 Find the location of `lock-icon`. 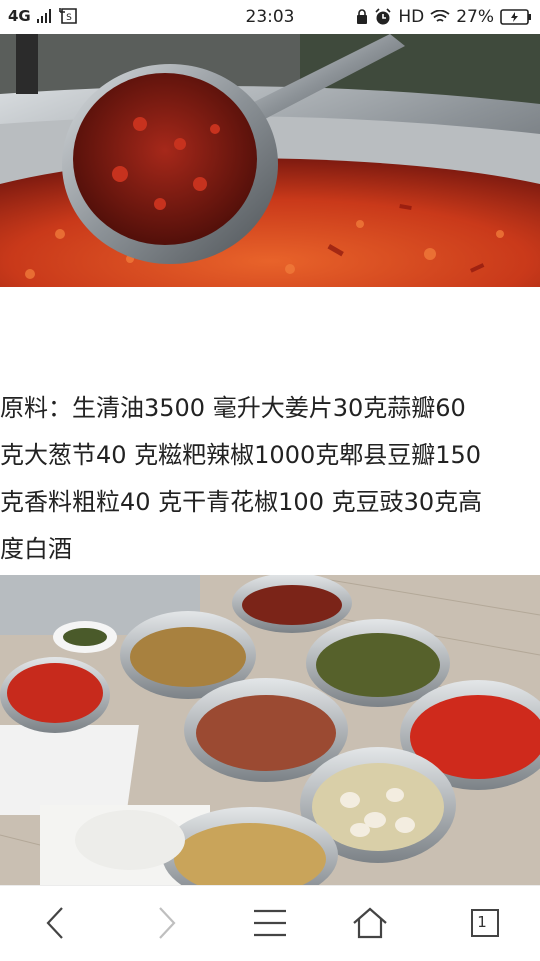

lock-icon is located at coordinates (362, 17).